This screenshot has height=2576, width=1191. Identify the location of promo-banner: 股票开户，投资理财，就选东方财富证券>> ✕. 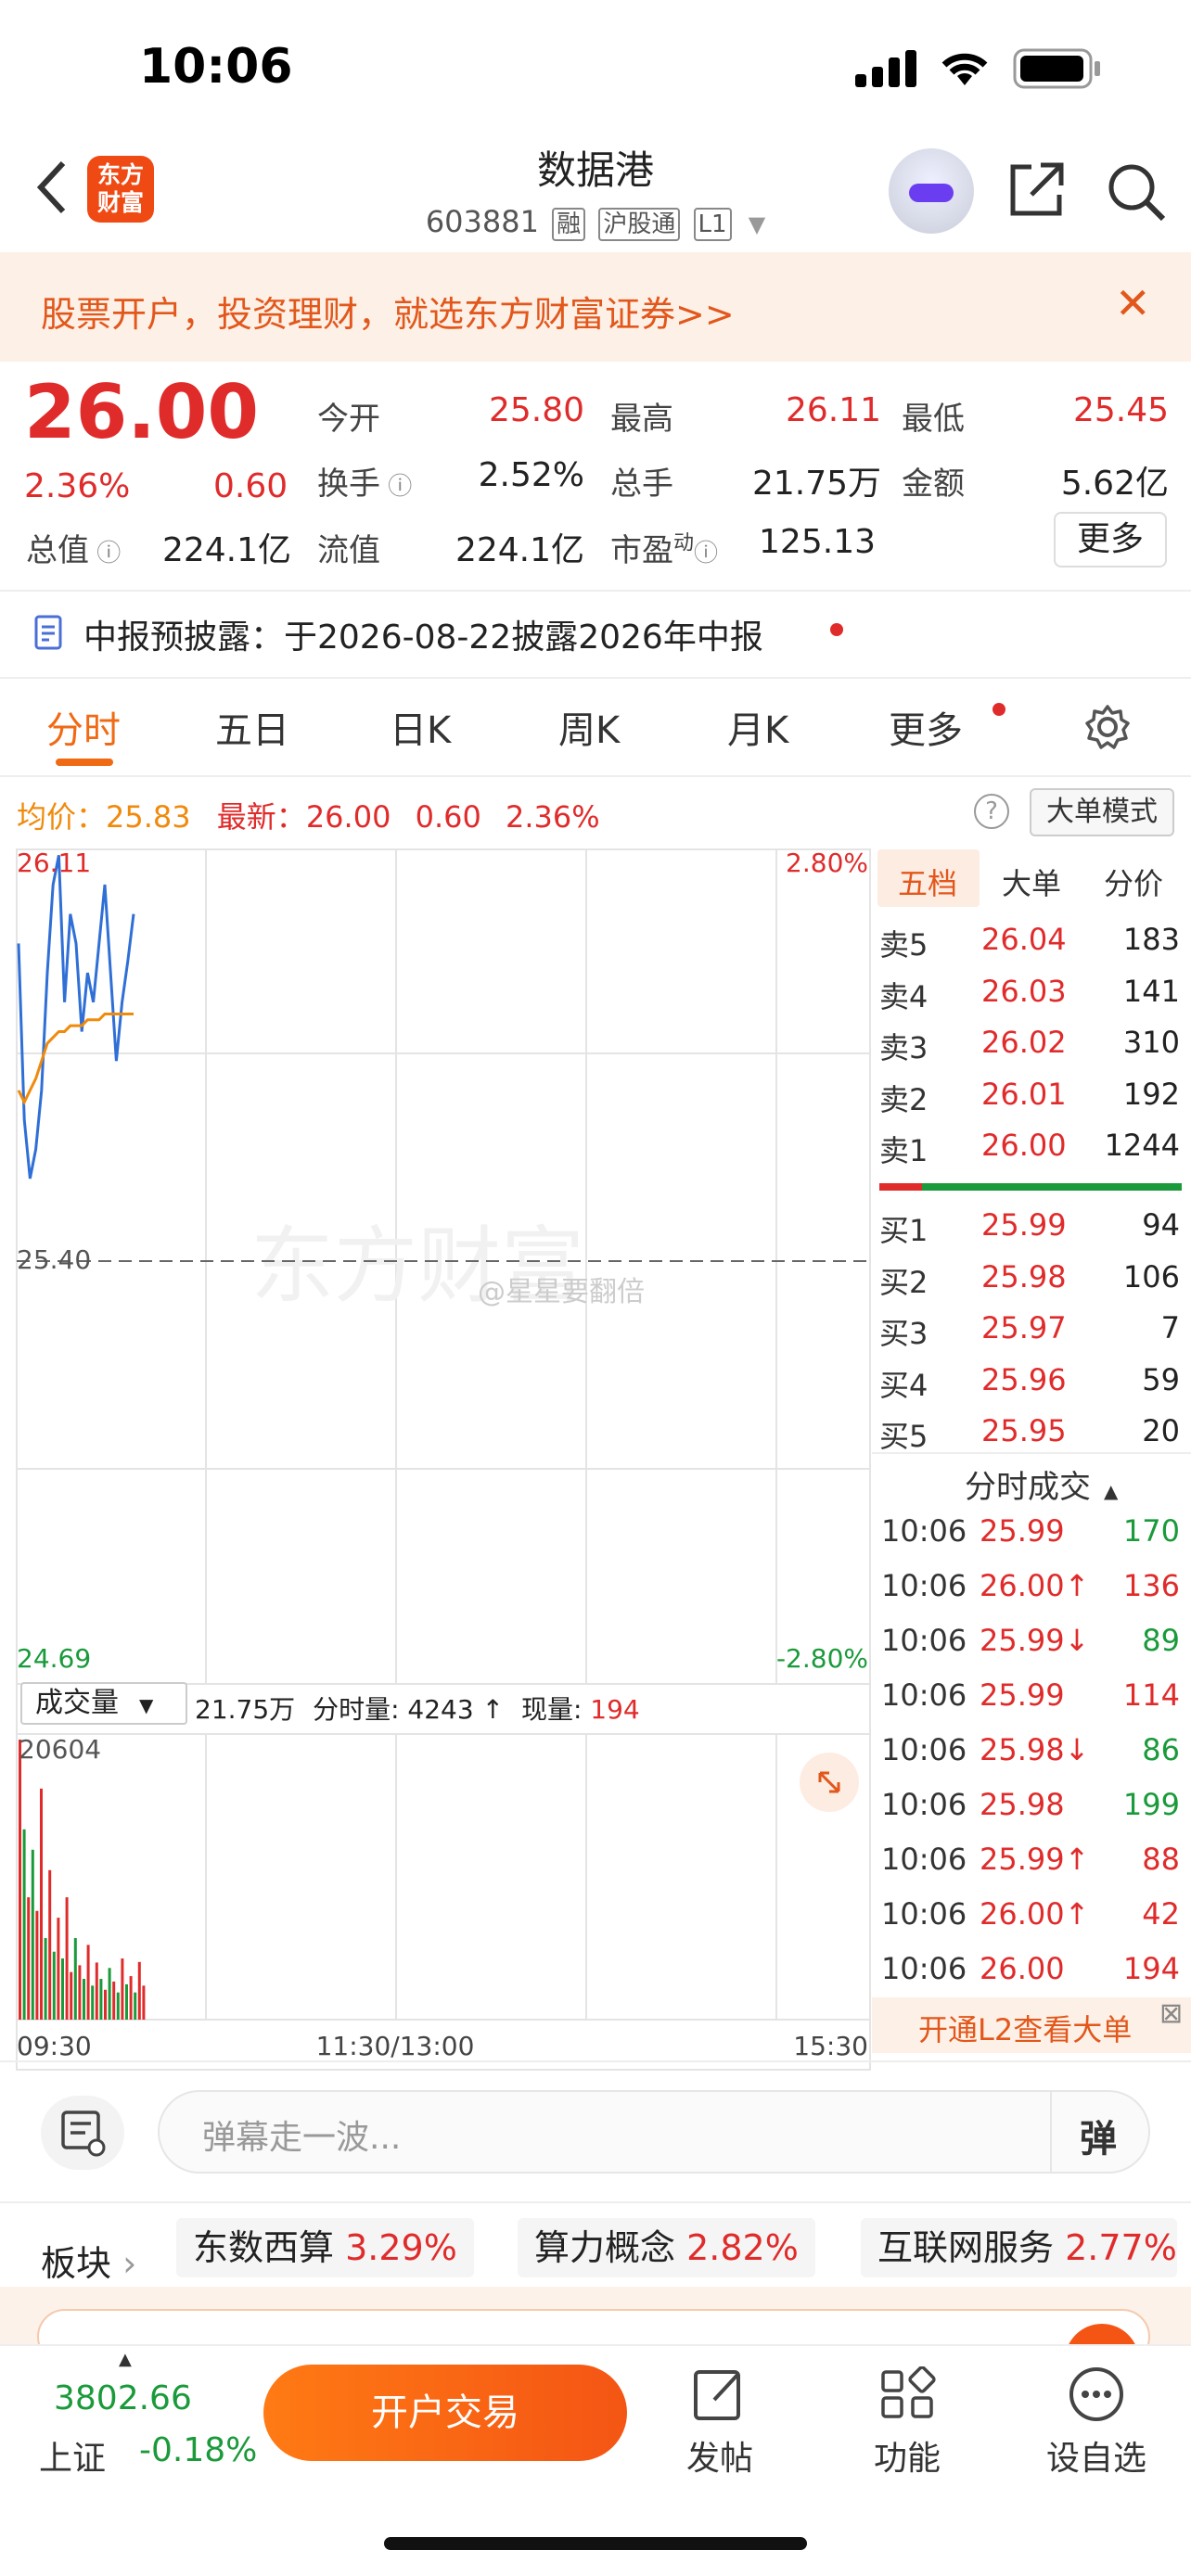
(595, 307).